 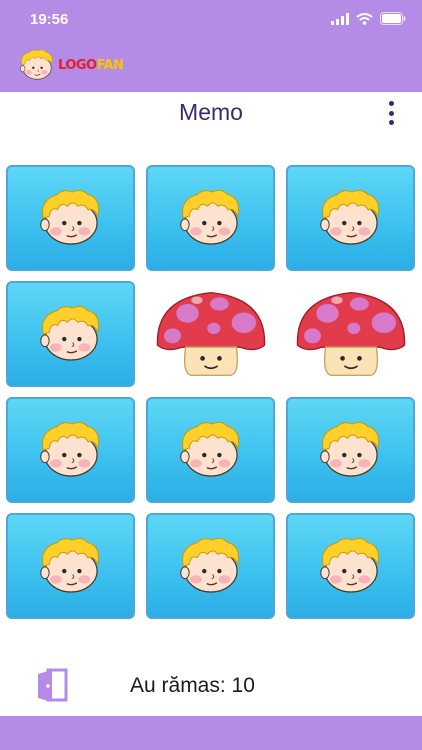 I want to click on more-menu-icon, so click(x=391, y=113).